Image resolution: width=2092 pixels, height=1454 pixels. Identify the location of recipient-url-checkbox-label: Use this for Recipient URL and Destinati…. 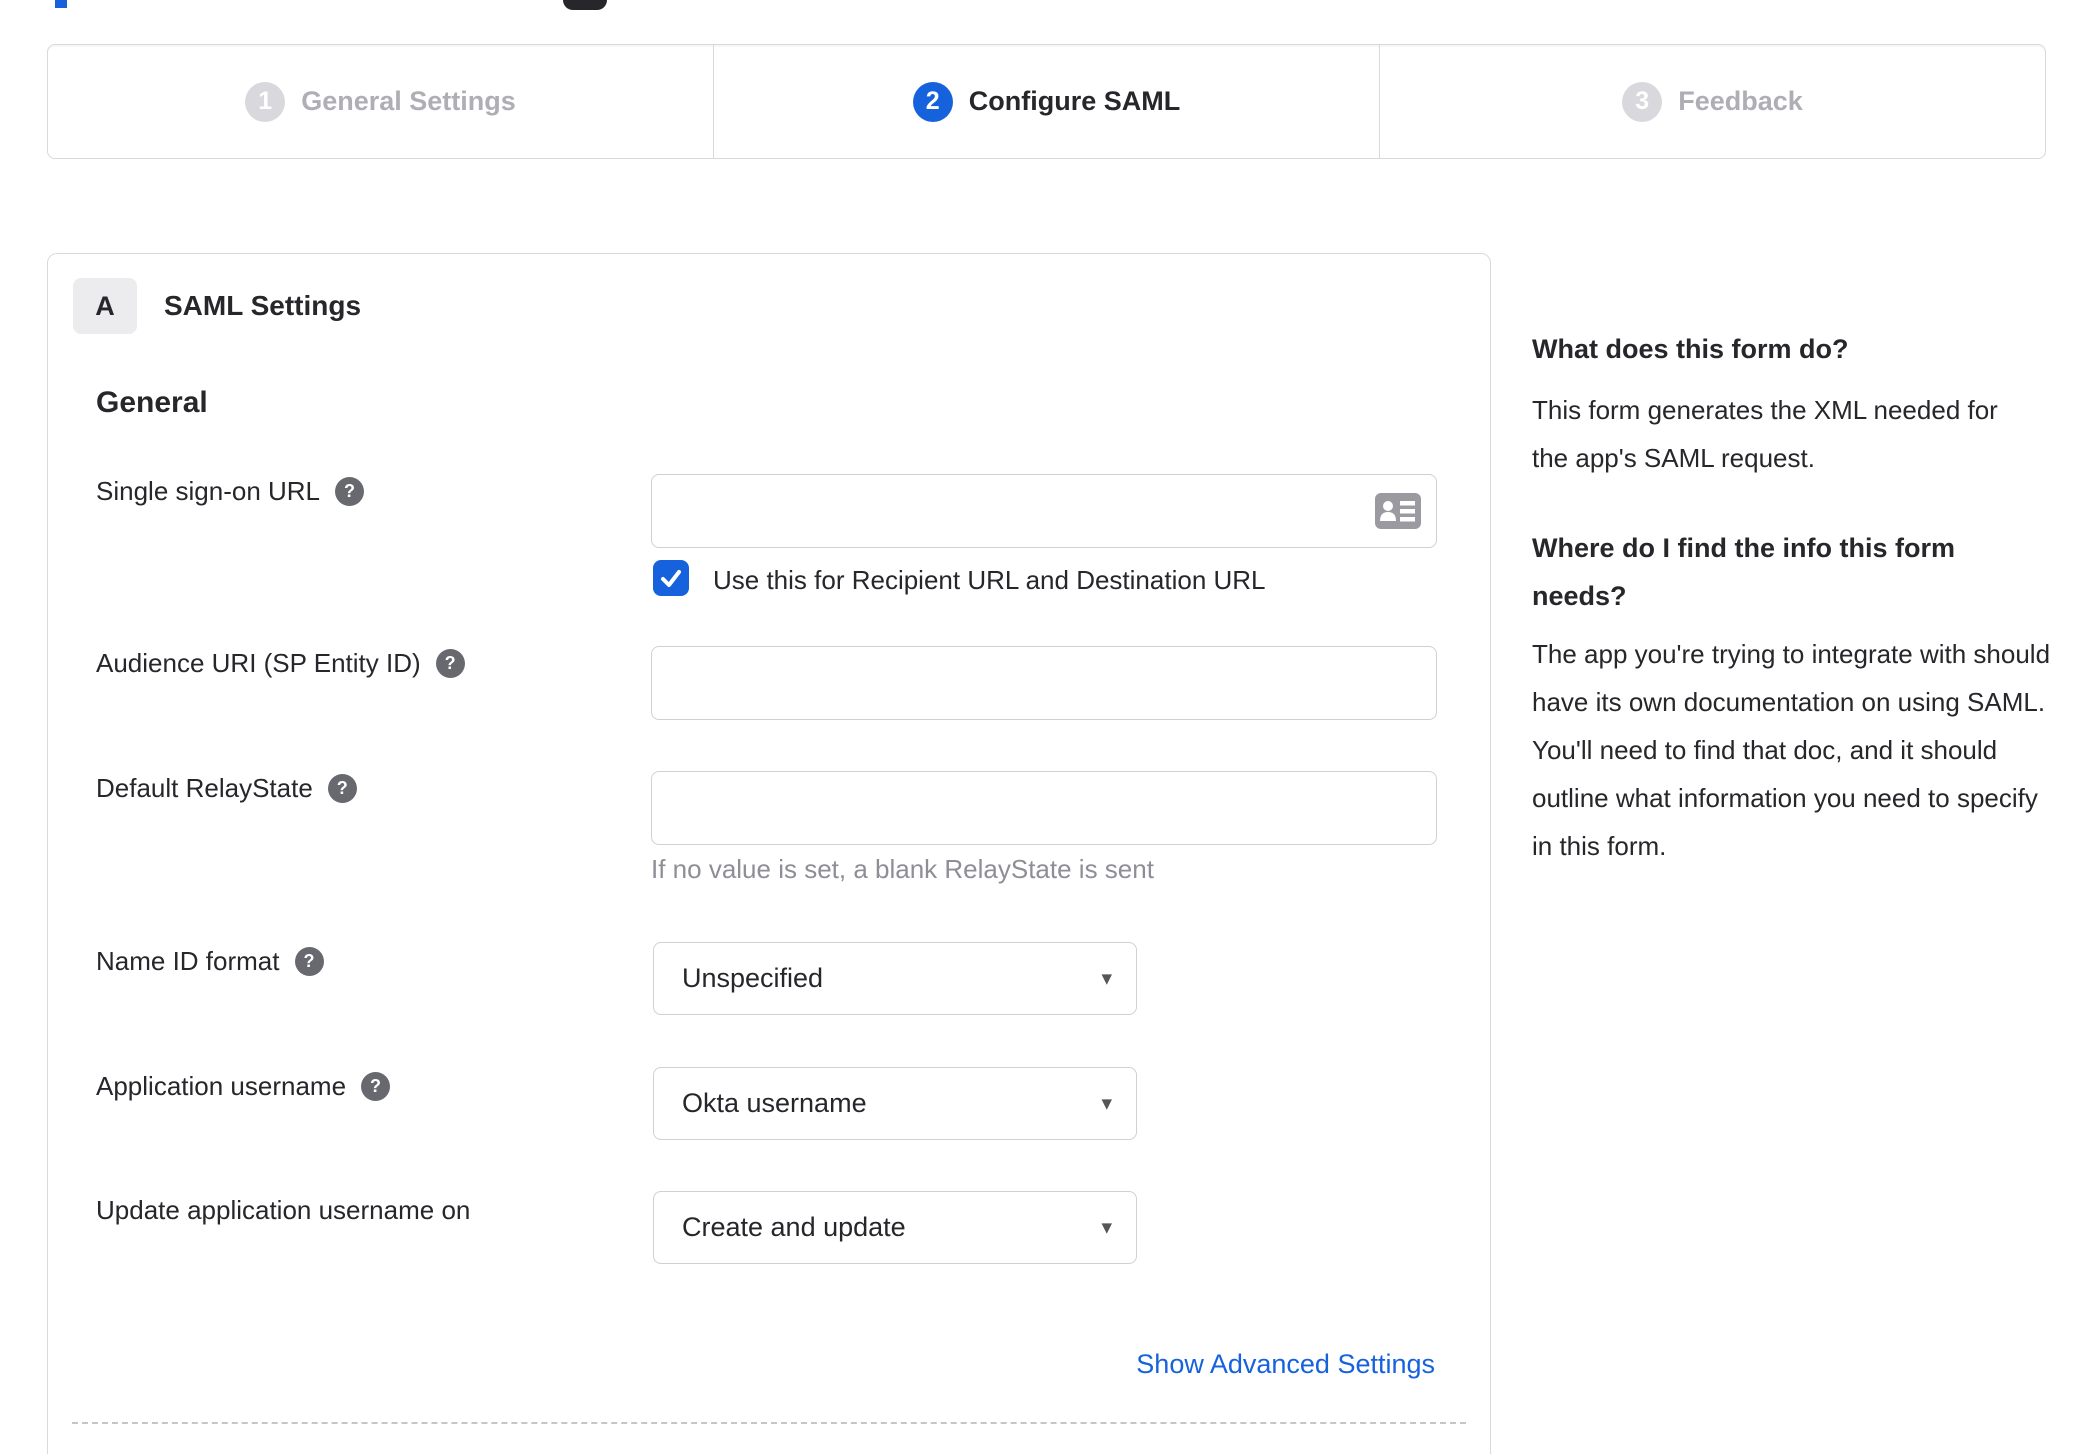
(989, 580).